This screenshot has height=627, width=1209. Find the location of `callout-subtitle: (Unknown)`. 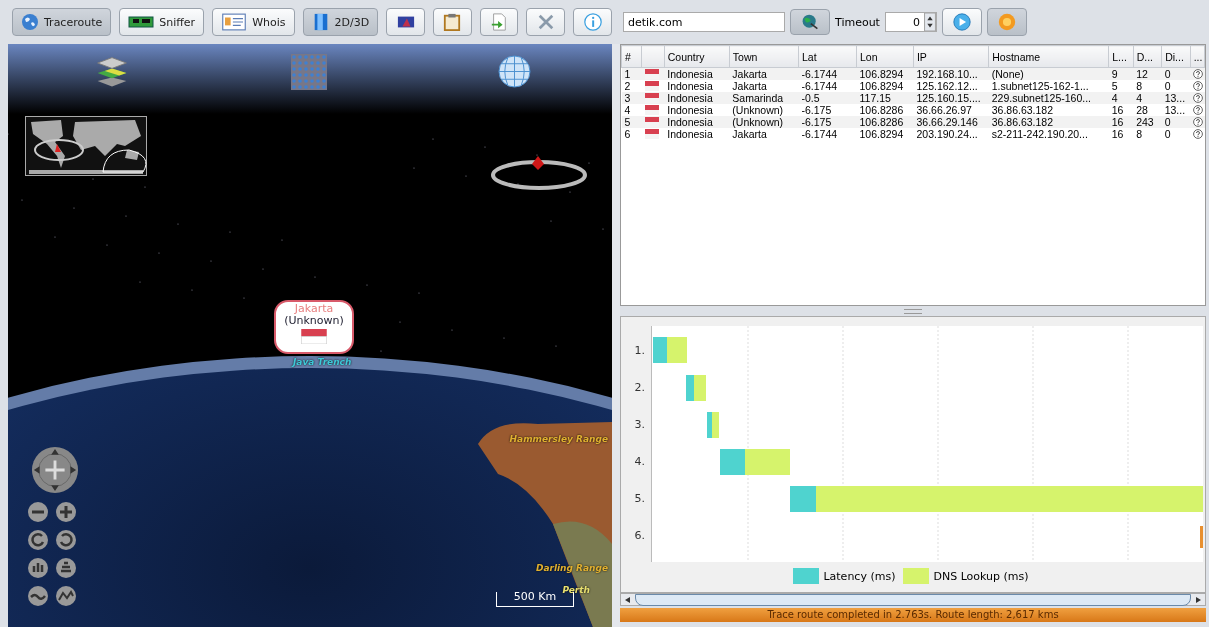

callout-subtitle: (Unknown) is located at coordinates (314, 321).